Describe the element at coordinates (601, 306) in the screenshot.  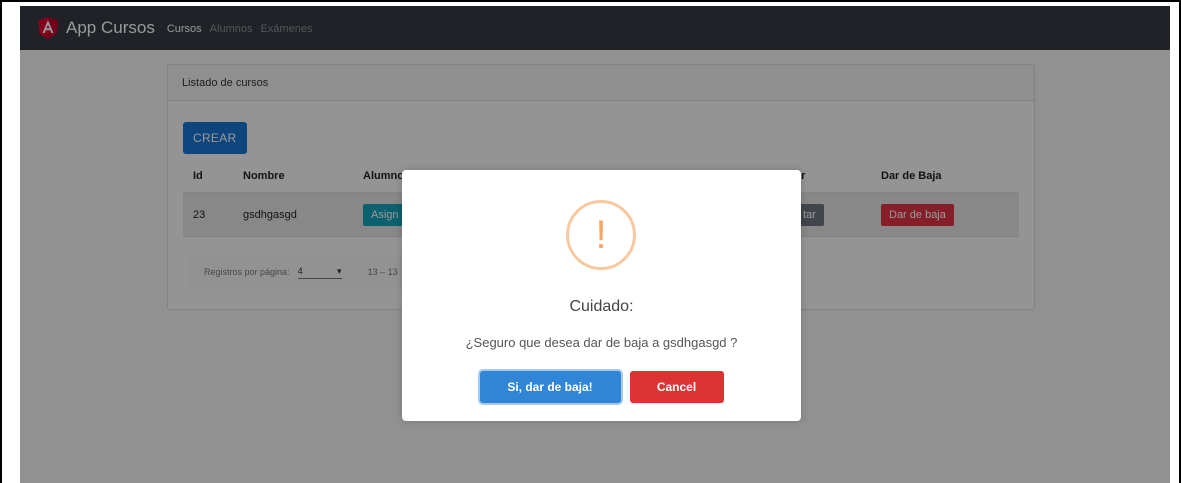
I see `dialog-title: Cuidado:` at that location.